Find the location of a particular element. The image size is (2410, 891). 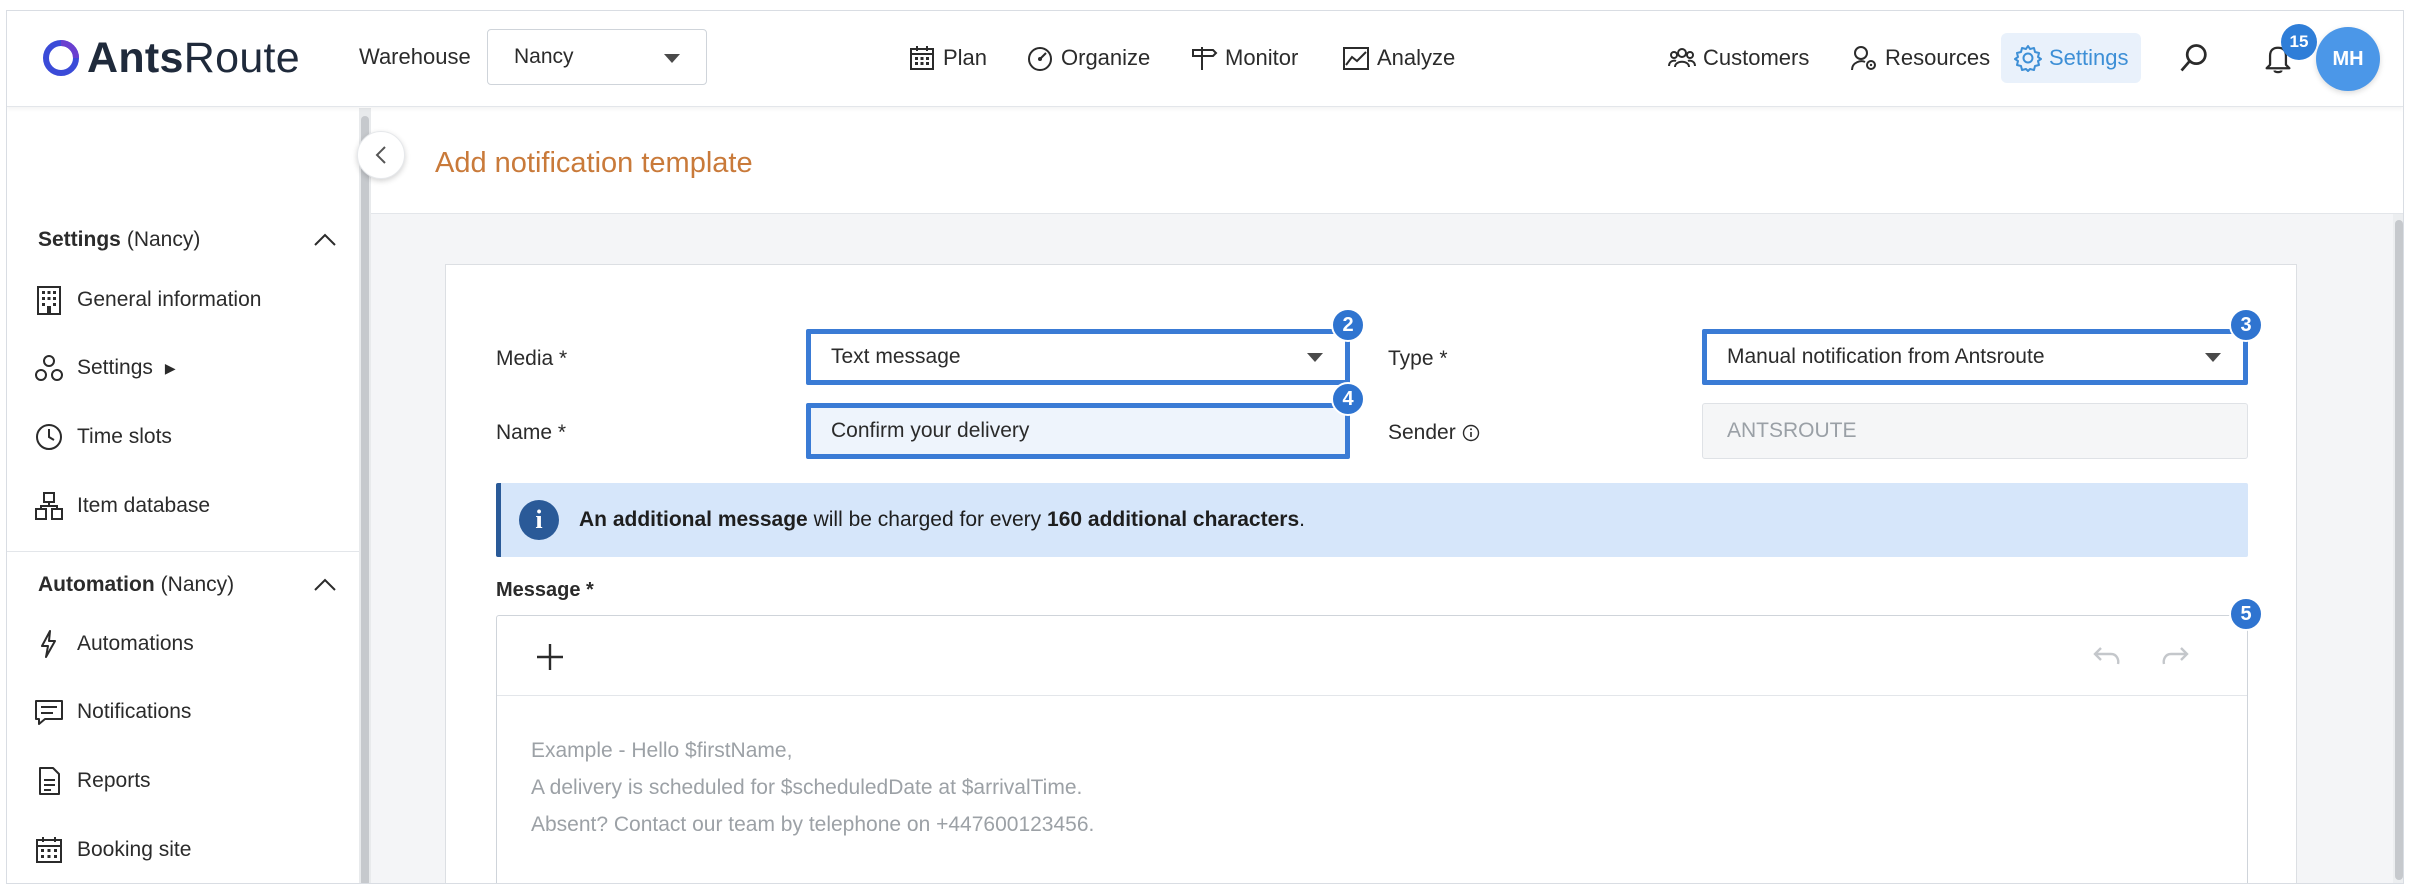

settings-section-header: Settings (Nancy) is located at coordinates (188, 240).